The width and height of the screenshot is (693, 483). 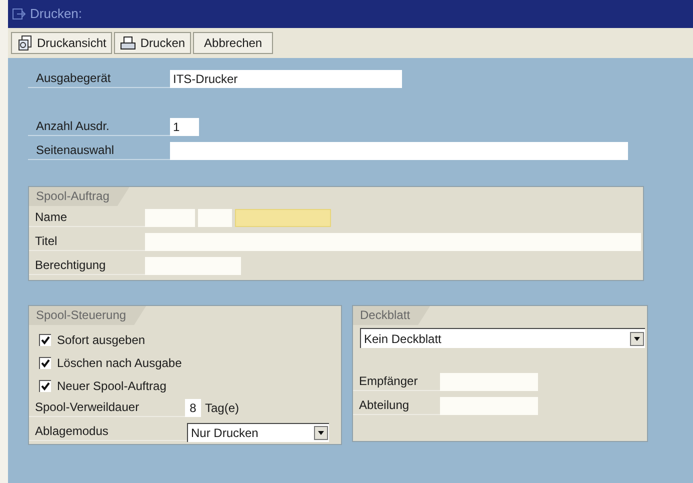 I want to click on toolbar-button: Abbrechen, so click(x=233, y=43).